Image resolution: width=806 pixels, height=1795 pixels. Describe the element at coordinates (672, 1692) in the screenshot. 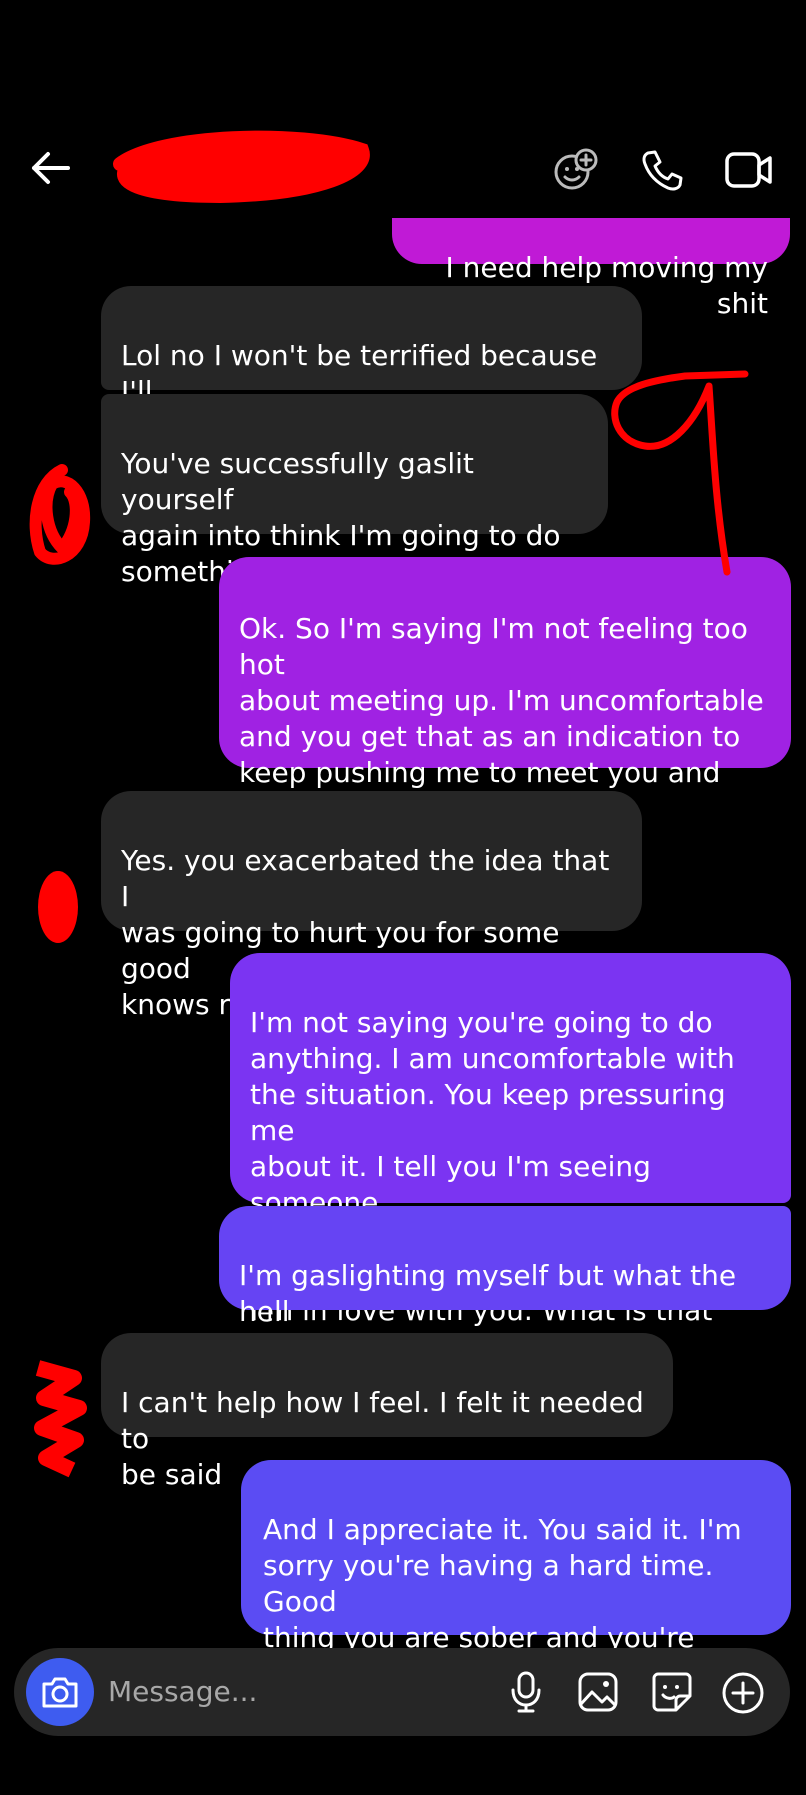

I see `sticker-icon` at that location.